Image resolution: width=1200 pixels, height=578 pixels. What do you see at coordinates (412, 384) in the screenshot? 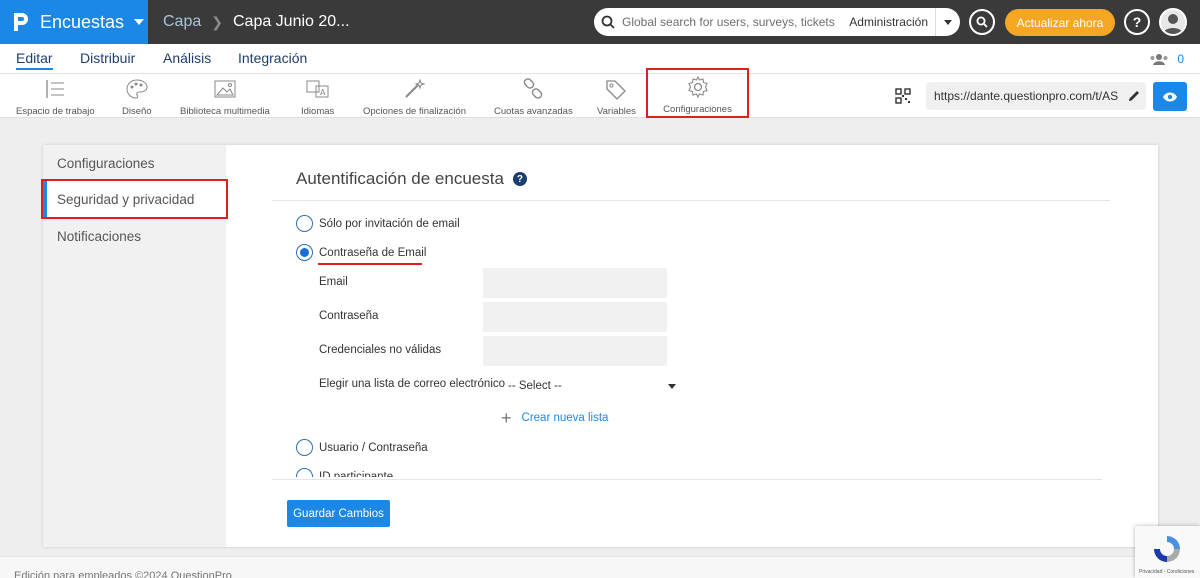
I see `email-list-label: Elegir una lista de correo electrónico` at bounding box center [412, 384].